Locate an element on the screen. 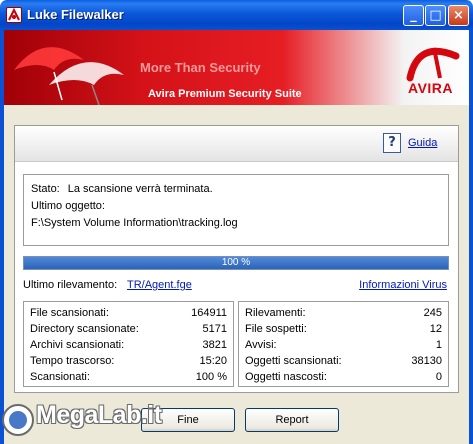 The height and width of the screenshot is (444, 473). stat-label: Scansionati: is located at coordinates (60, 377).